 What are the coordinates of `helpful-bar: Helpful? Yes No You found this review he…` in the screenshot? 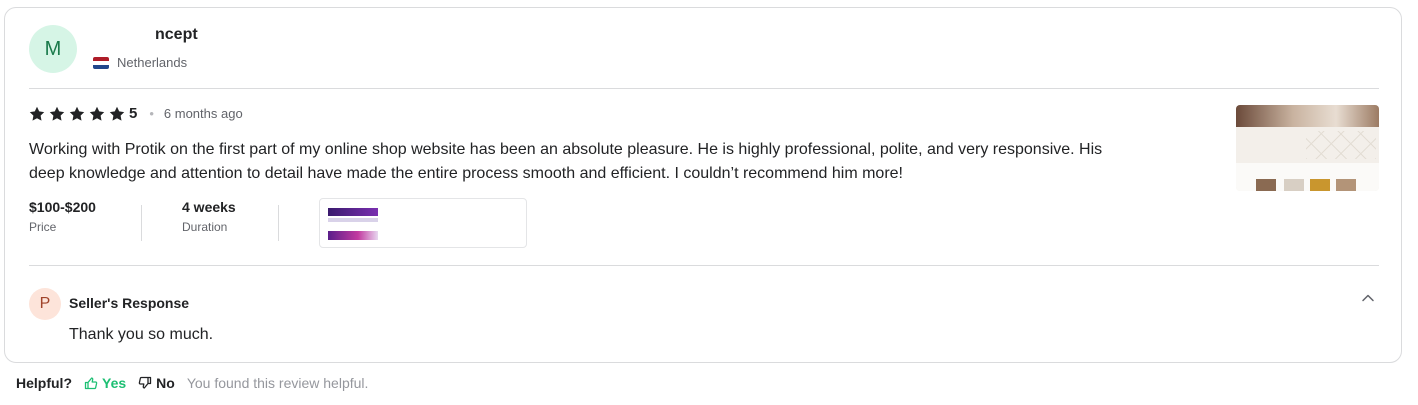 It's located at (192, 383).